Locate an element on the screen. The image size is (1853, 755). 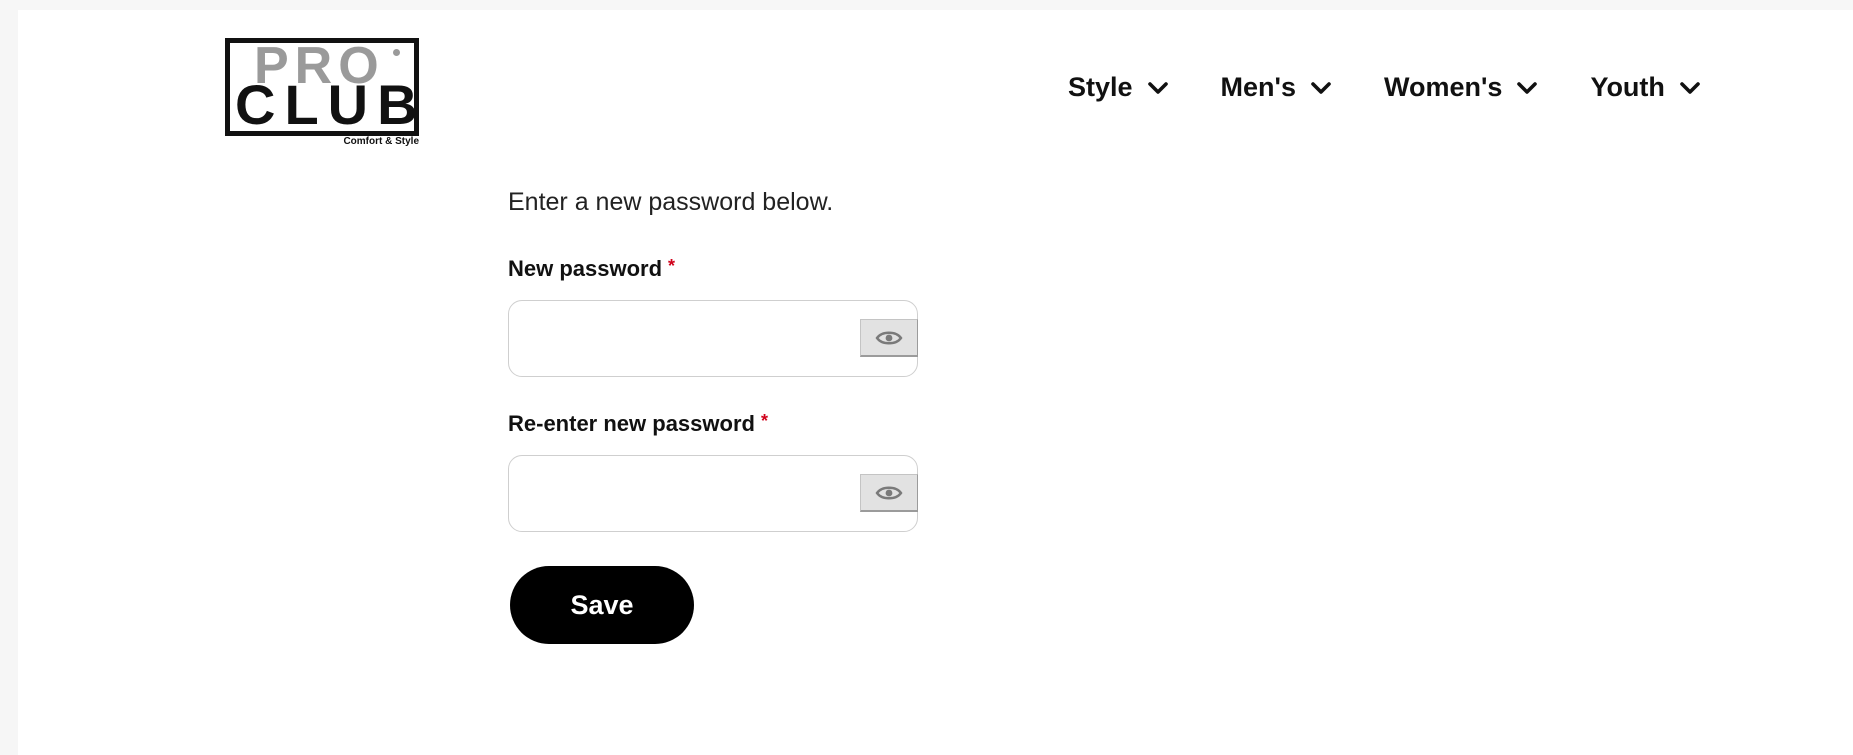
confirm-password-input is located at coordinates (685, 494).